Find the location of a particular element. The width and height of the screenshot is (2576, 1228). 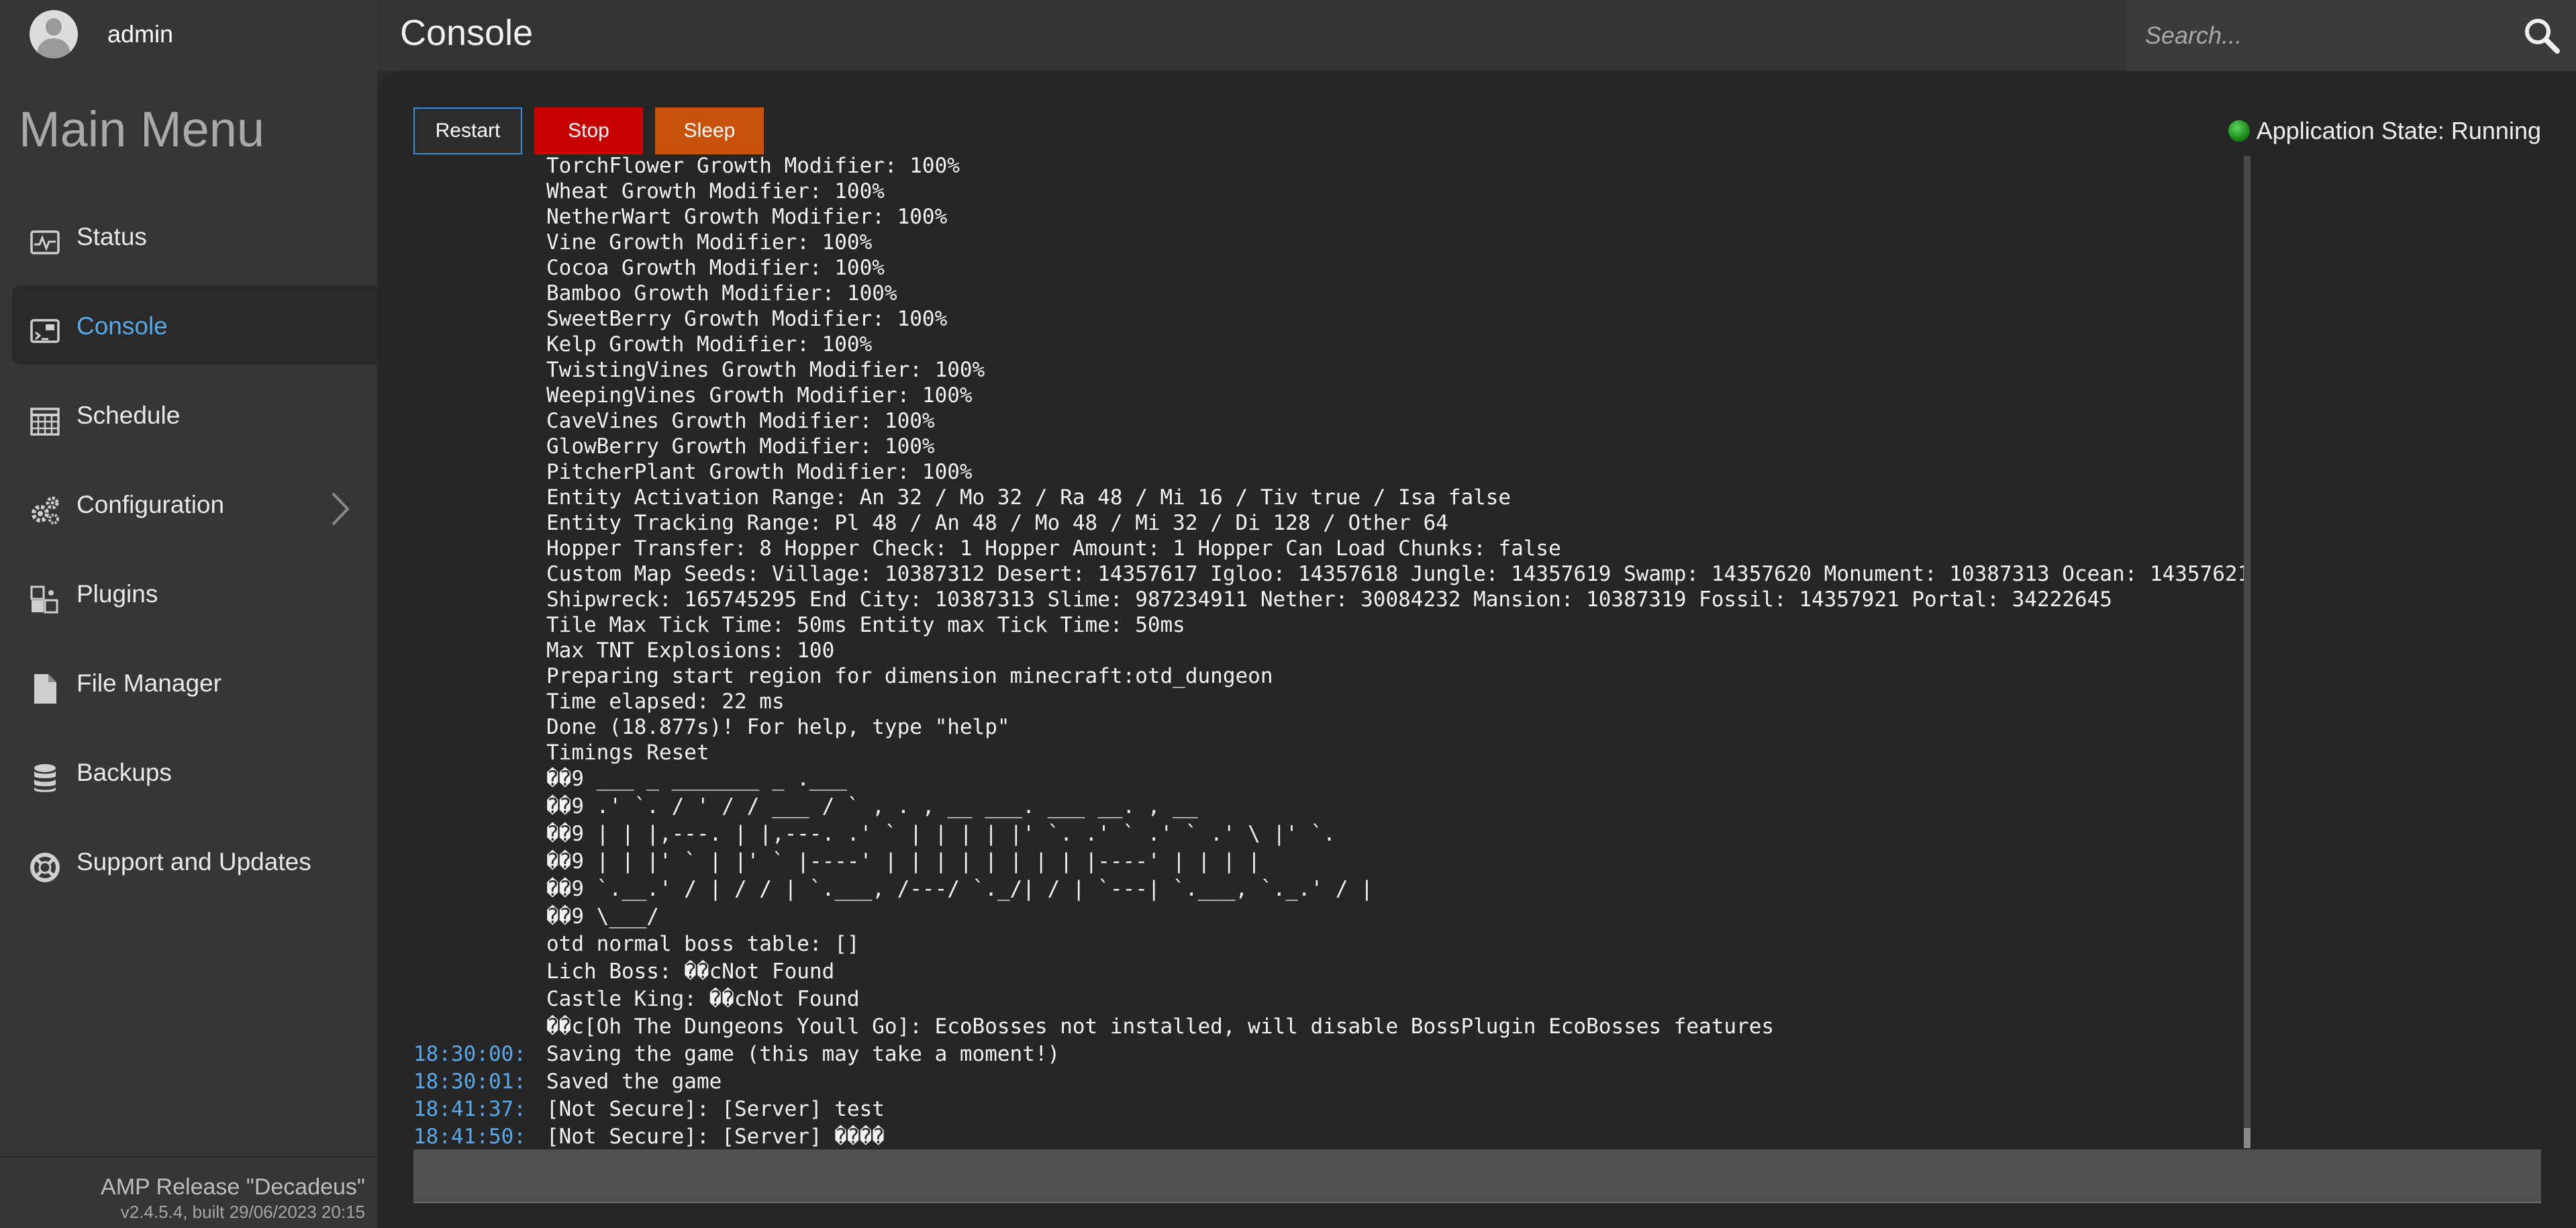

console-toolbar: Restart Stop Sleep is located at coordinates (588, 131).